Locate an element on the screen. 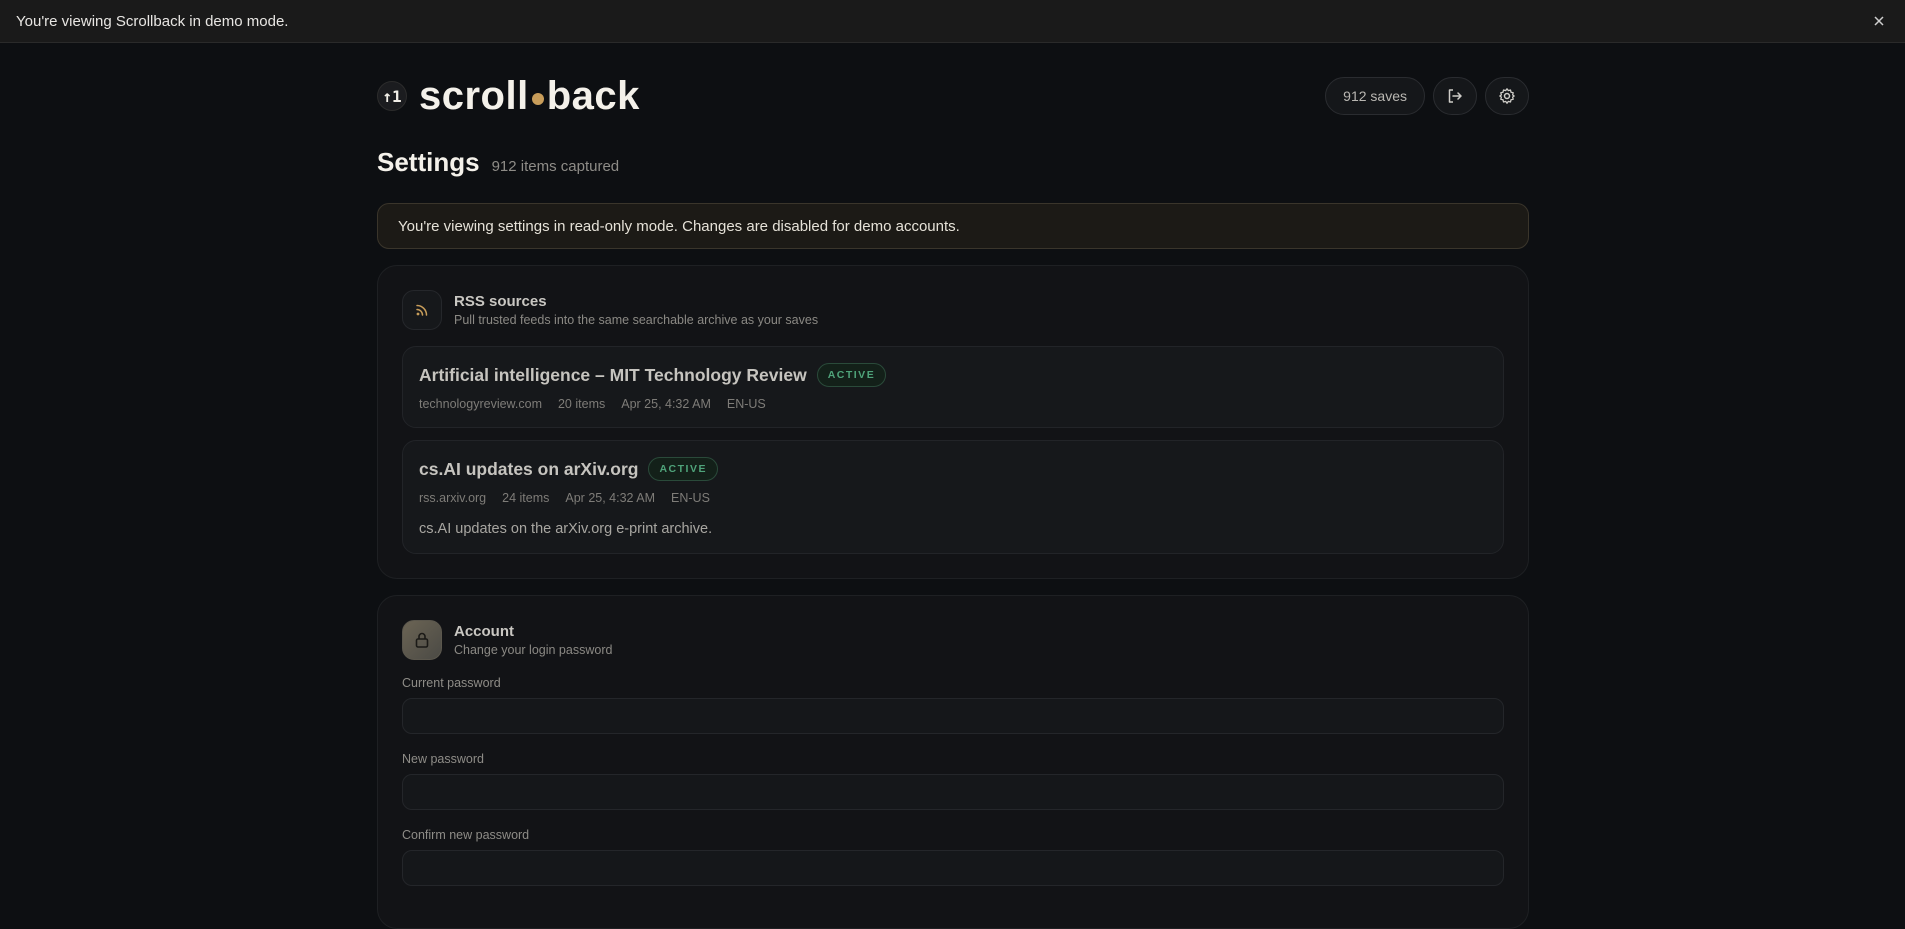  page-title: Settings is located at coordinates (428, 162).